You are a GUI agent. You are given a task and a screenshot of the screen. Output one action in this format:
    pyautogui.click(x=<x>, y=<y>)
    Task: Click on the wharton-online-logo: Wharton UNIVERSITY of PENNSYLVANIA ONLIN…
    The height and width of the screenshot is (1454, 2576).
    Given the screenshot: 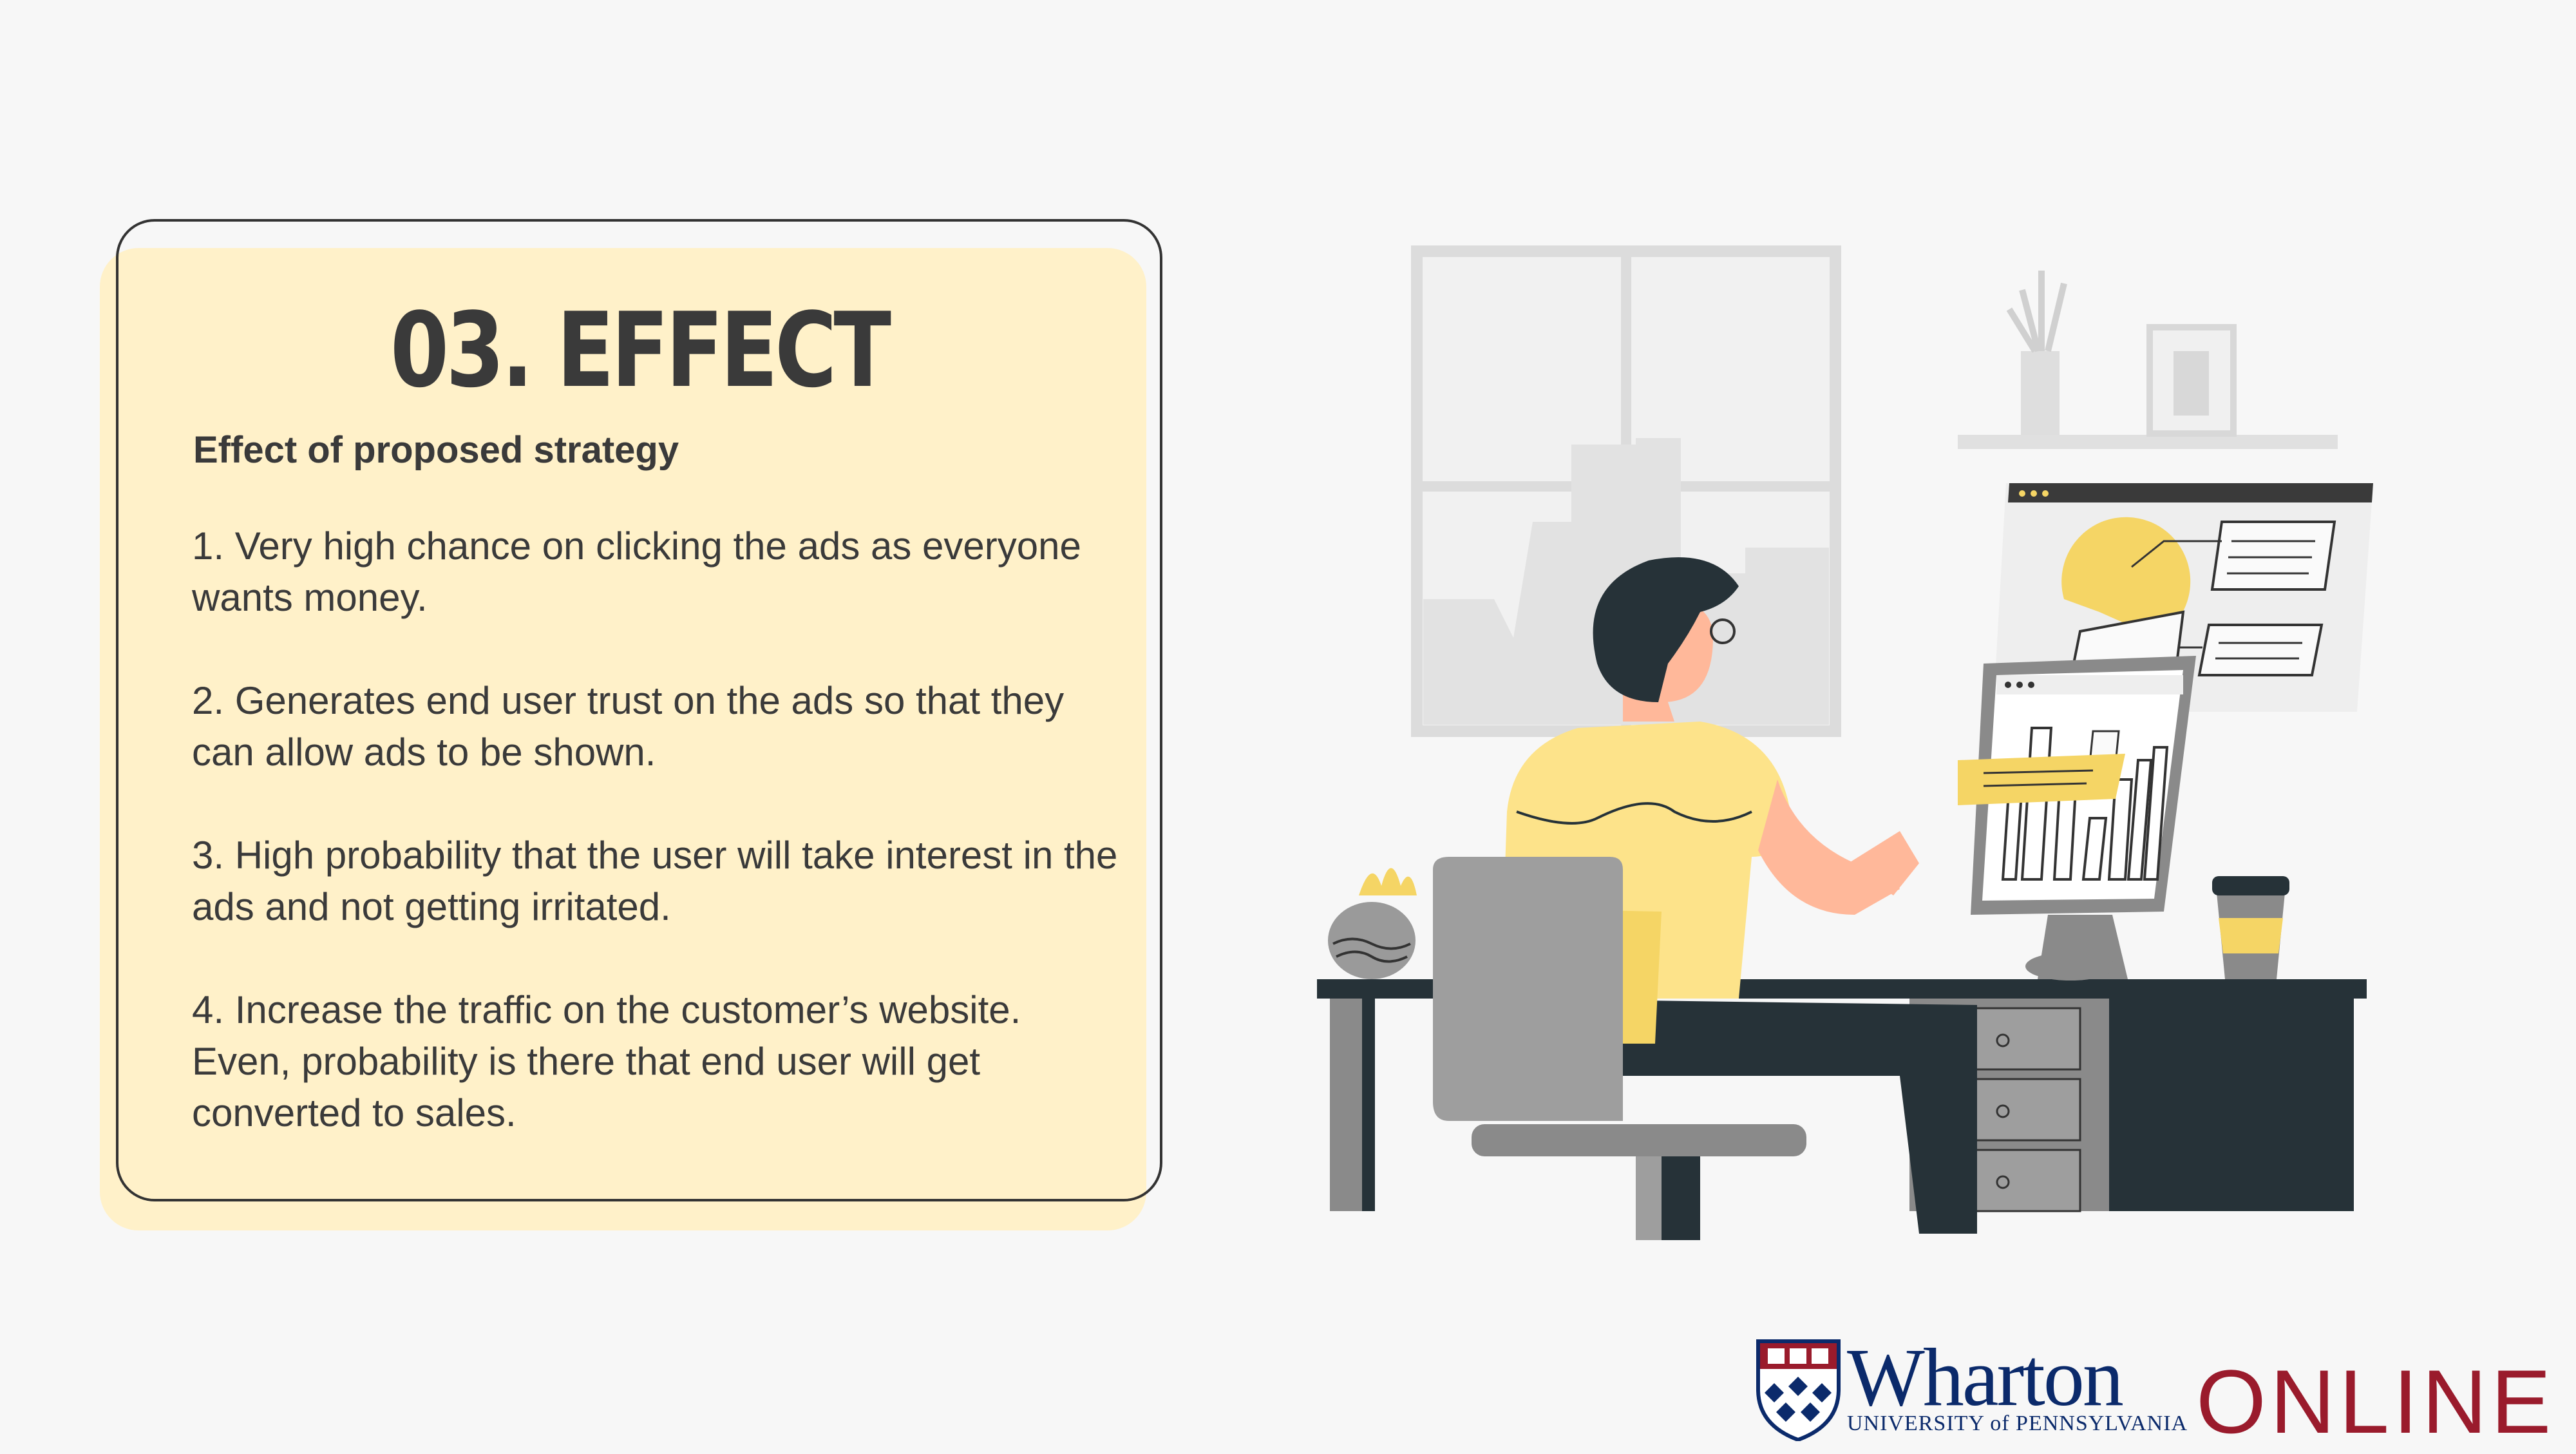 What is the action you would take?
    pyautogui.click(x=2154, y=1392)
    